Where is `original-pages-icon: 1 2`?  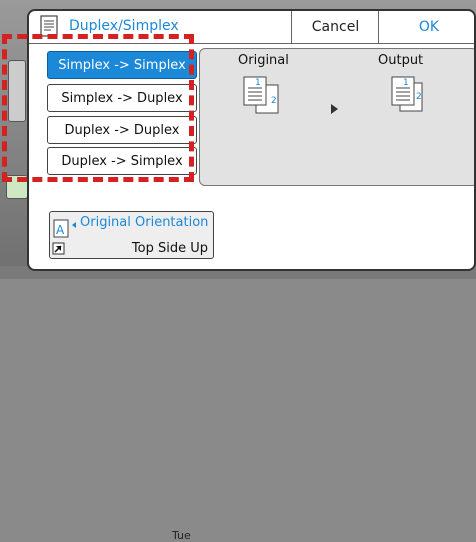 original-pages-icon: 1 2 is located at coordinates (261, 95).